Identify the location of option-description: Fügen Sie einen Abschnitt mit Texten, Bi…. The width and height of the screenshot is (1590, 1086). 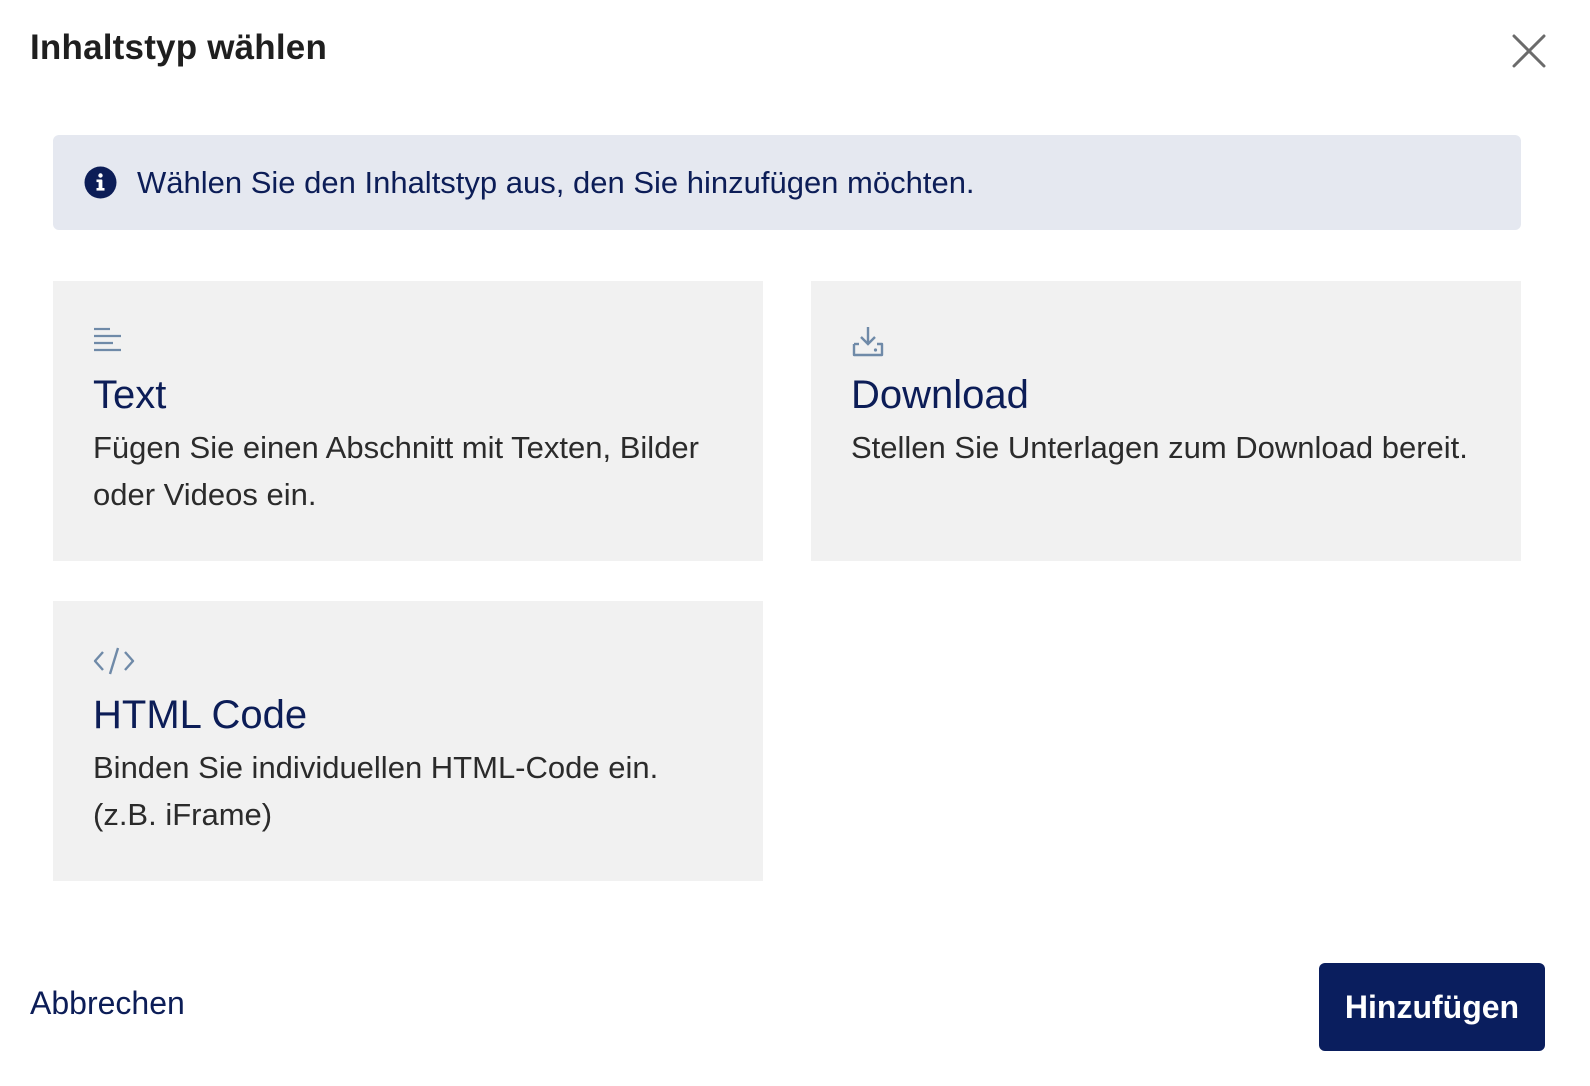
(396, 471).